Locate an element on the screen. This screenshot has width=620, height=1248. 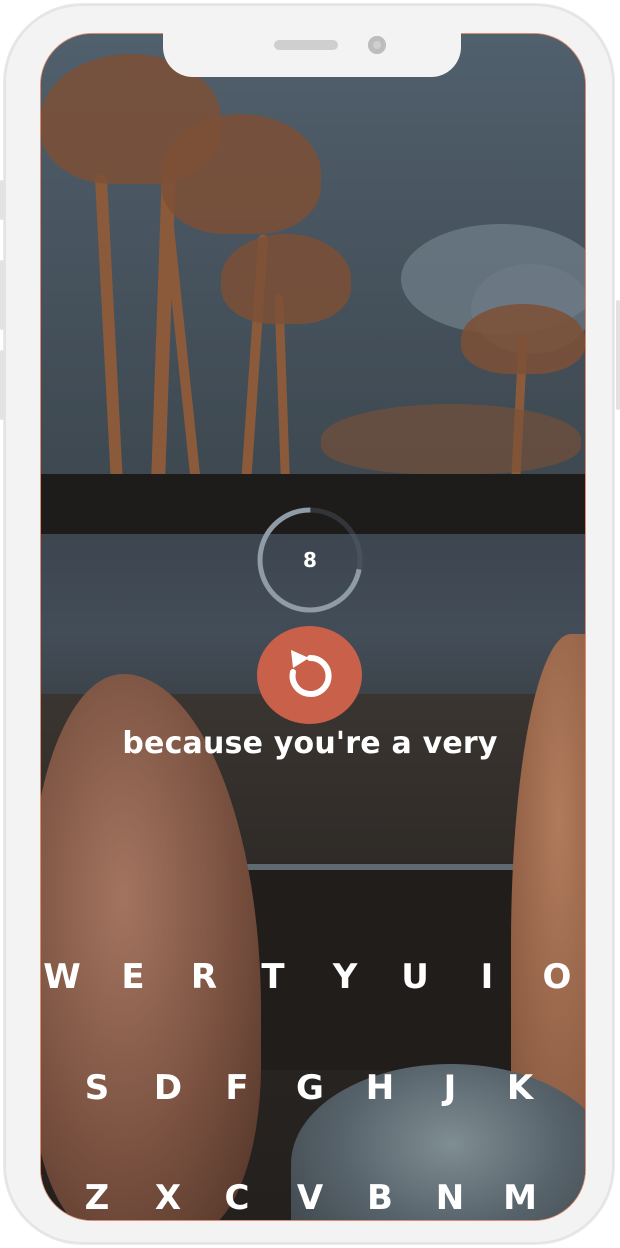
key-t: T is located at coordinates (273, 977).